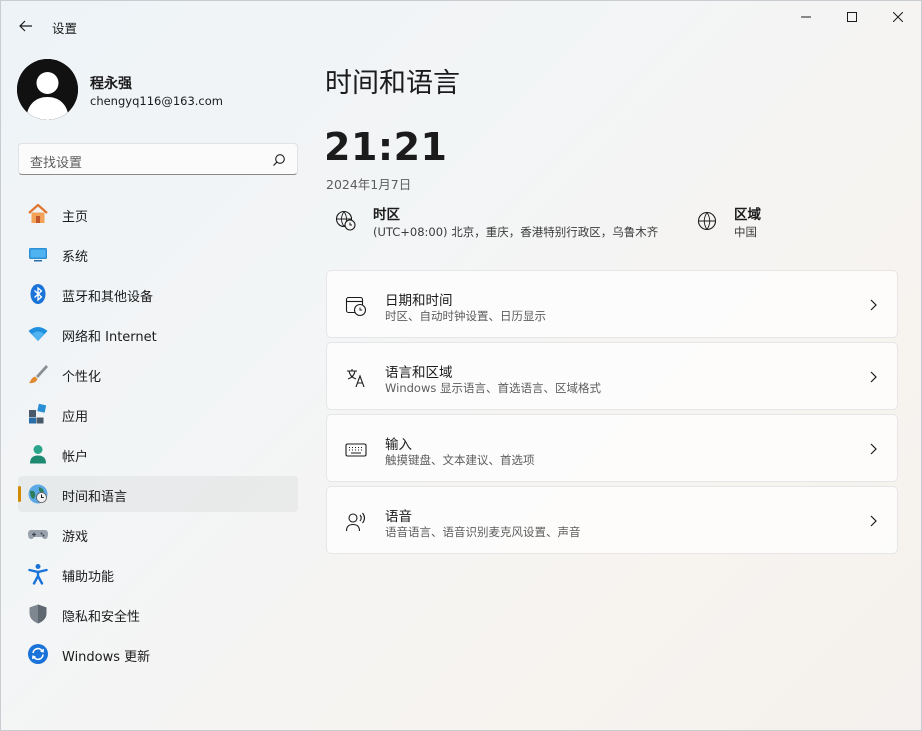 This screenshot has width=922, height=731. Describe the element at coordinates (747, 215) in the screenshot. I see `region-title: 区域` at that location.